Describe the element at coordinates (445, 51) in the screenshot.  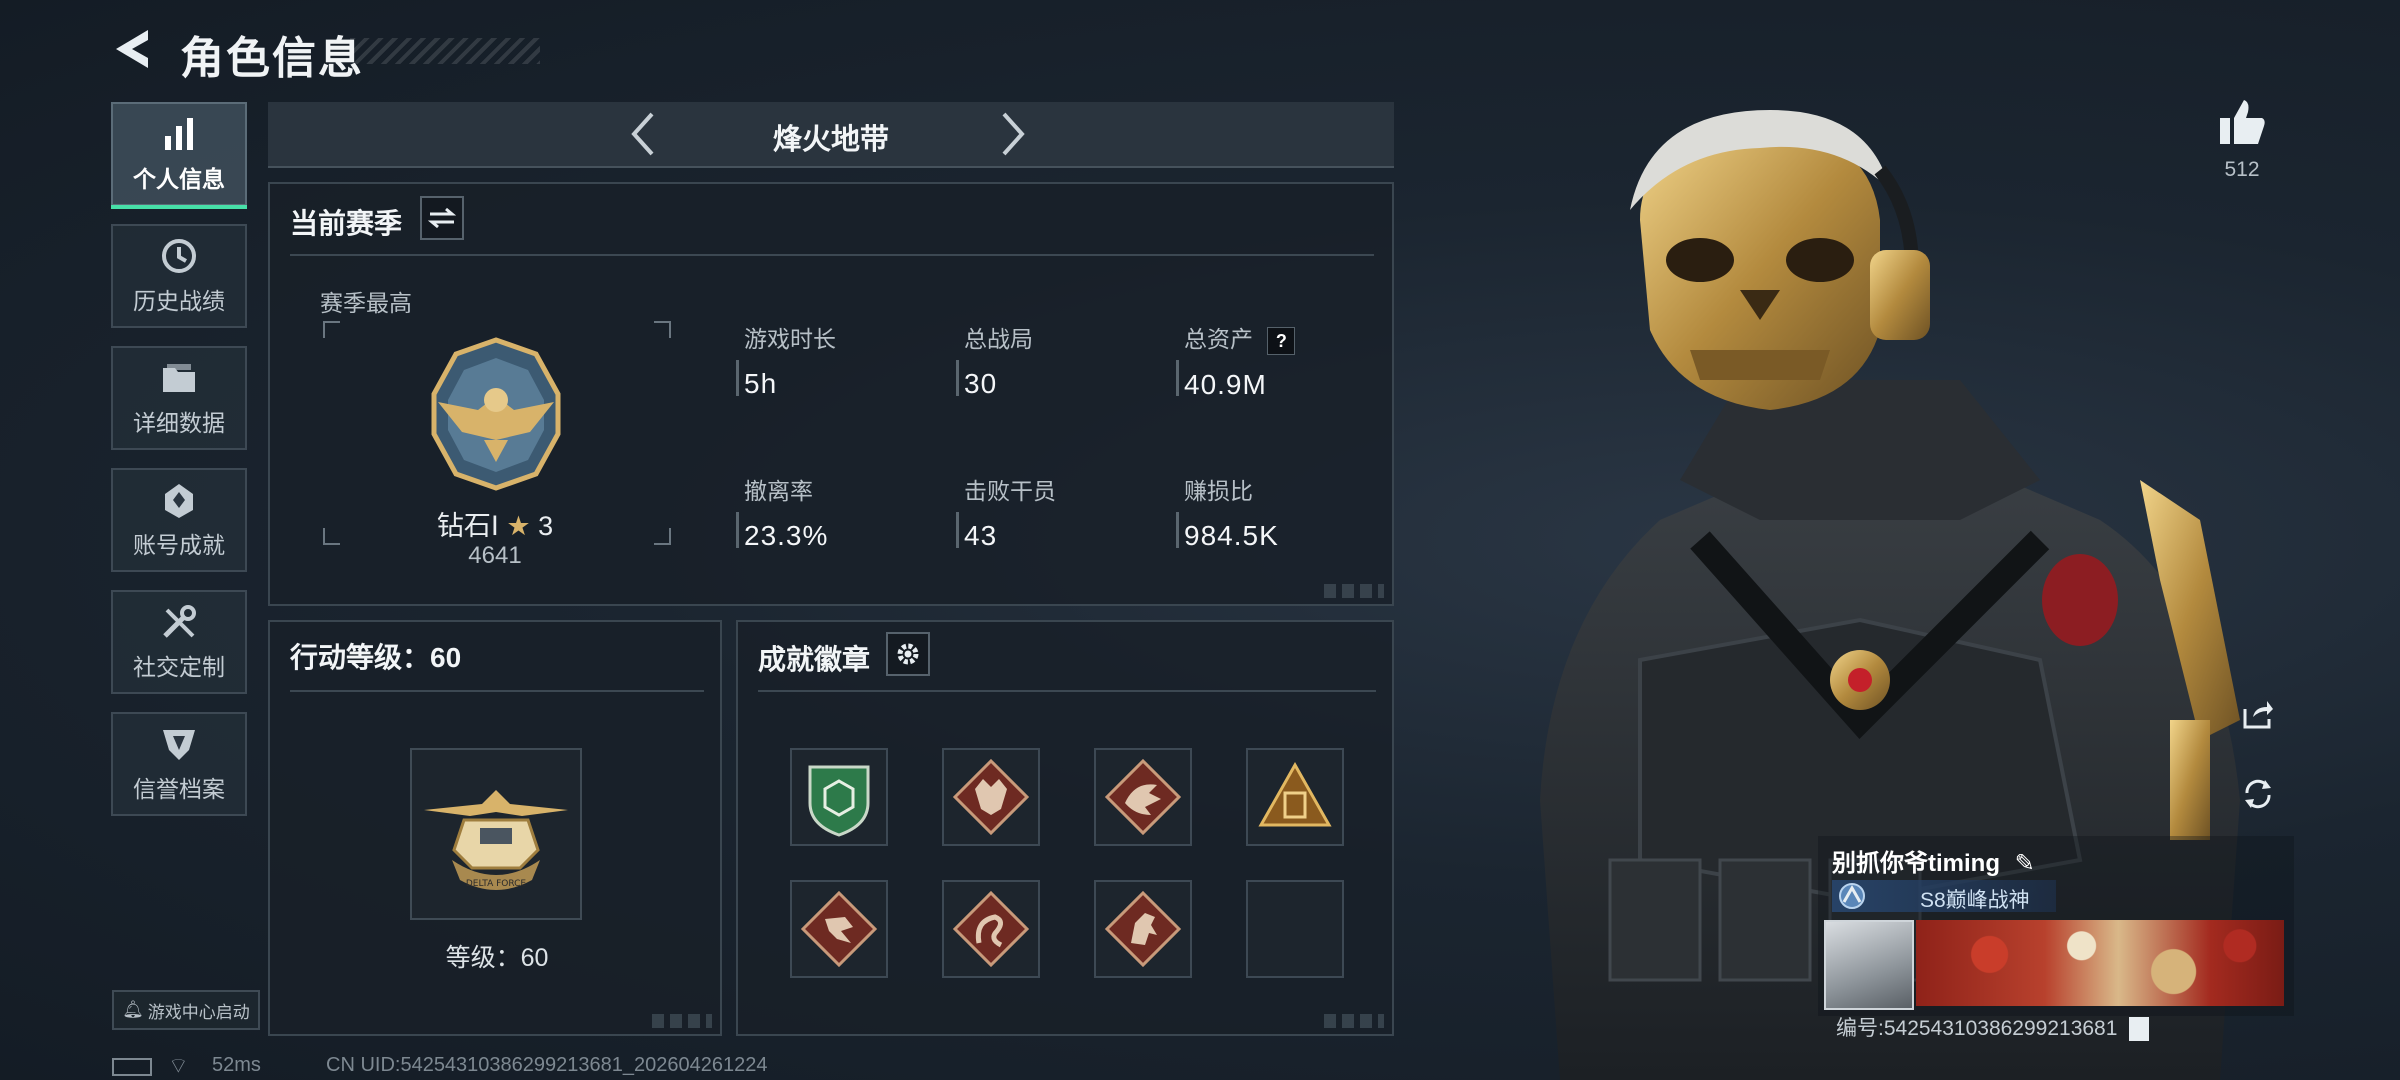
I see `title-decoration` at that location.